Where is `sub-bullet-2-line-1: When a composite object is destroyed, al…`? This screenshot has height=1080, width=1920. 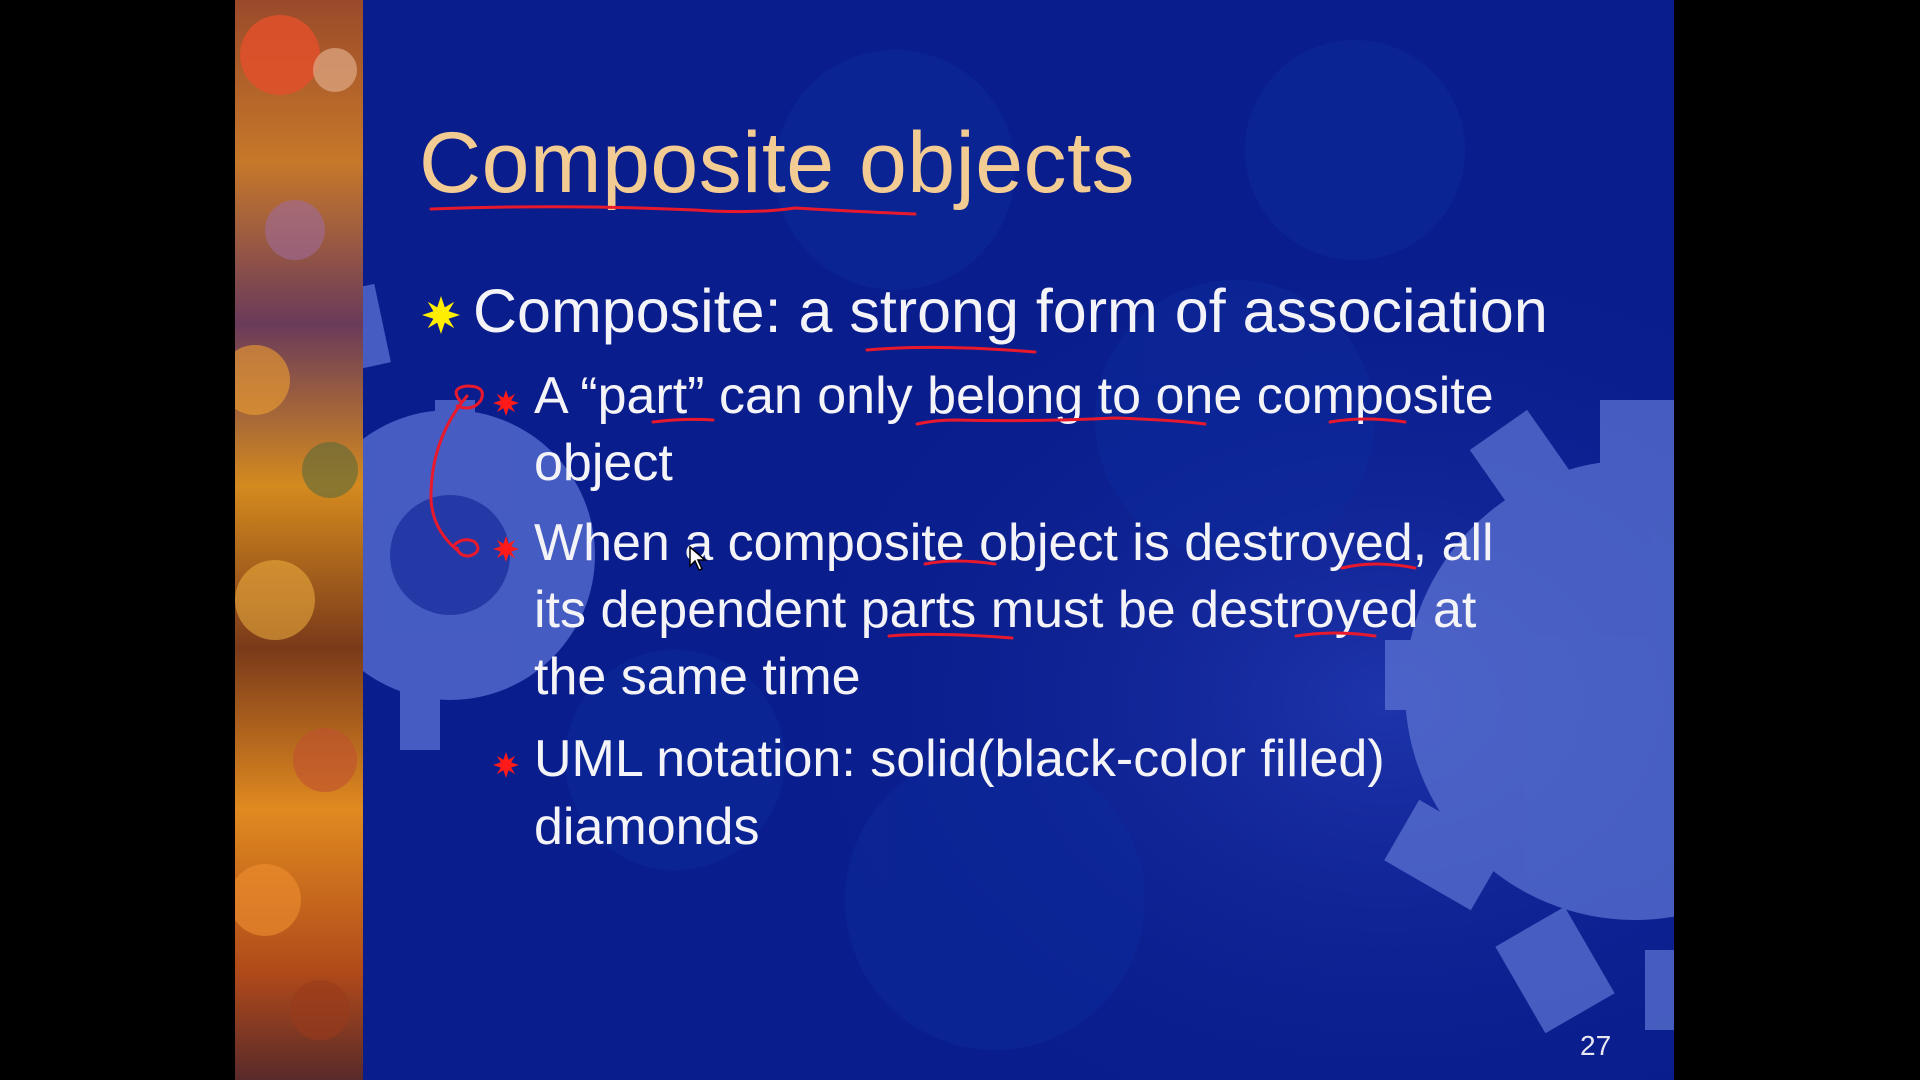
sub-bullet-2-line-1: When a composite object is destroyed, al… is located at coordinates (1014, 543).